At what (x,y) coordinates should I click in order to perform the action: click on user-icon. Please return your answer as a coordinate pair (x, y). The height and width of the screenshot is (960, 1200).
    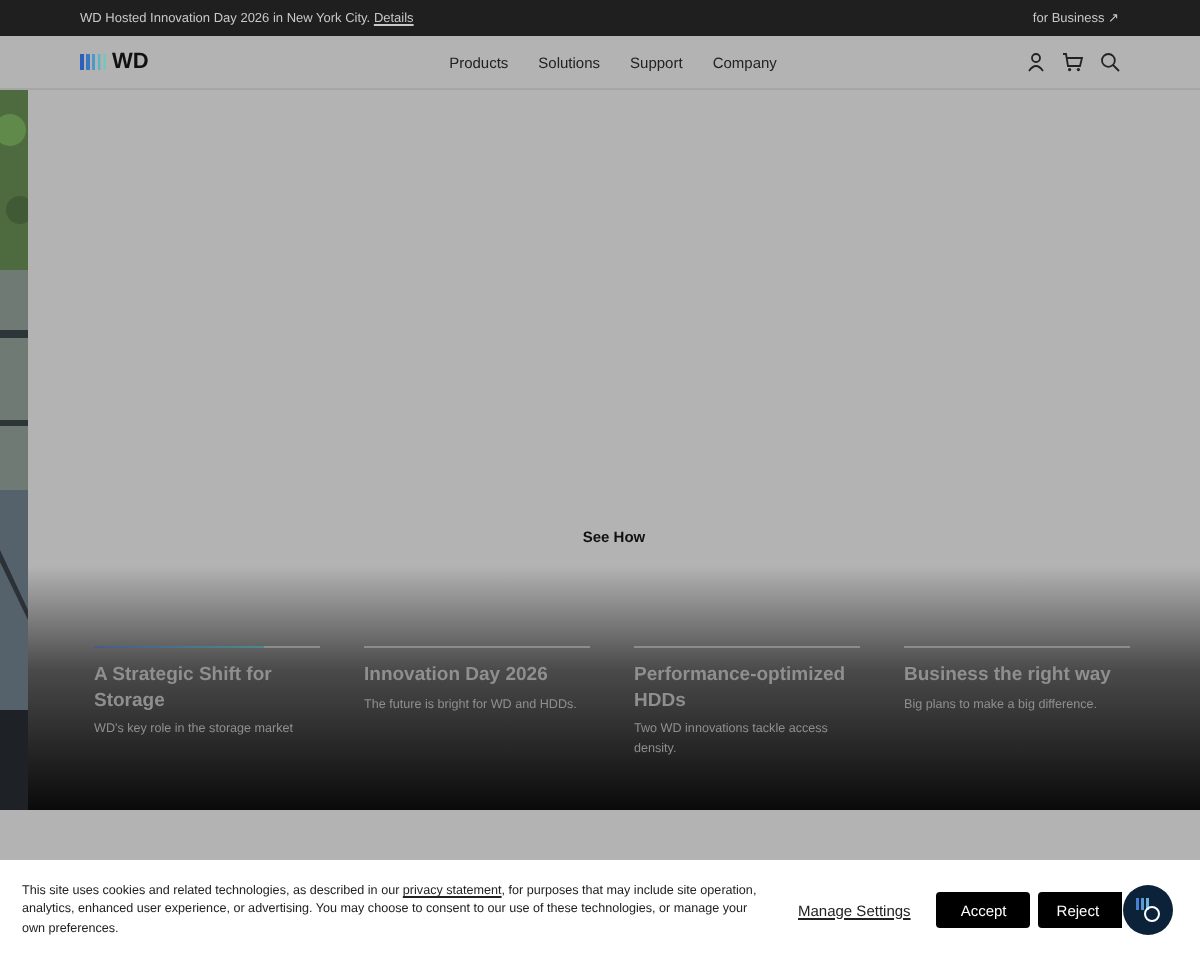
    Looking at the image, I should click on (1036, 62).